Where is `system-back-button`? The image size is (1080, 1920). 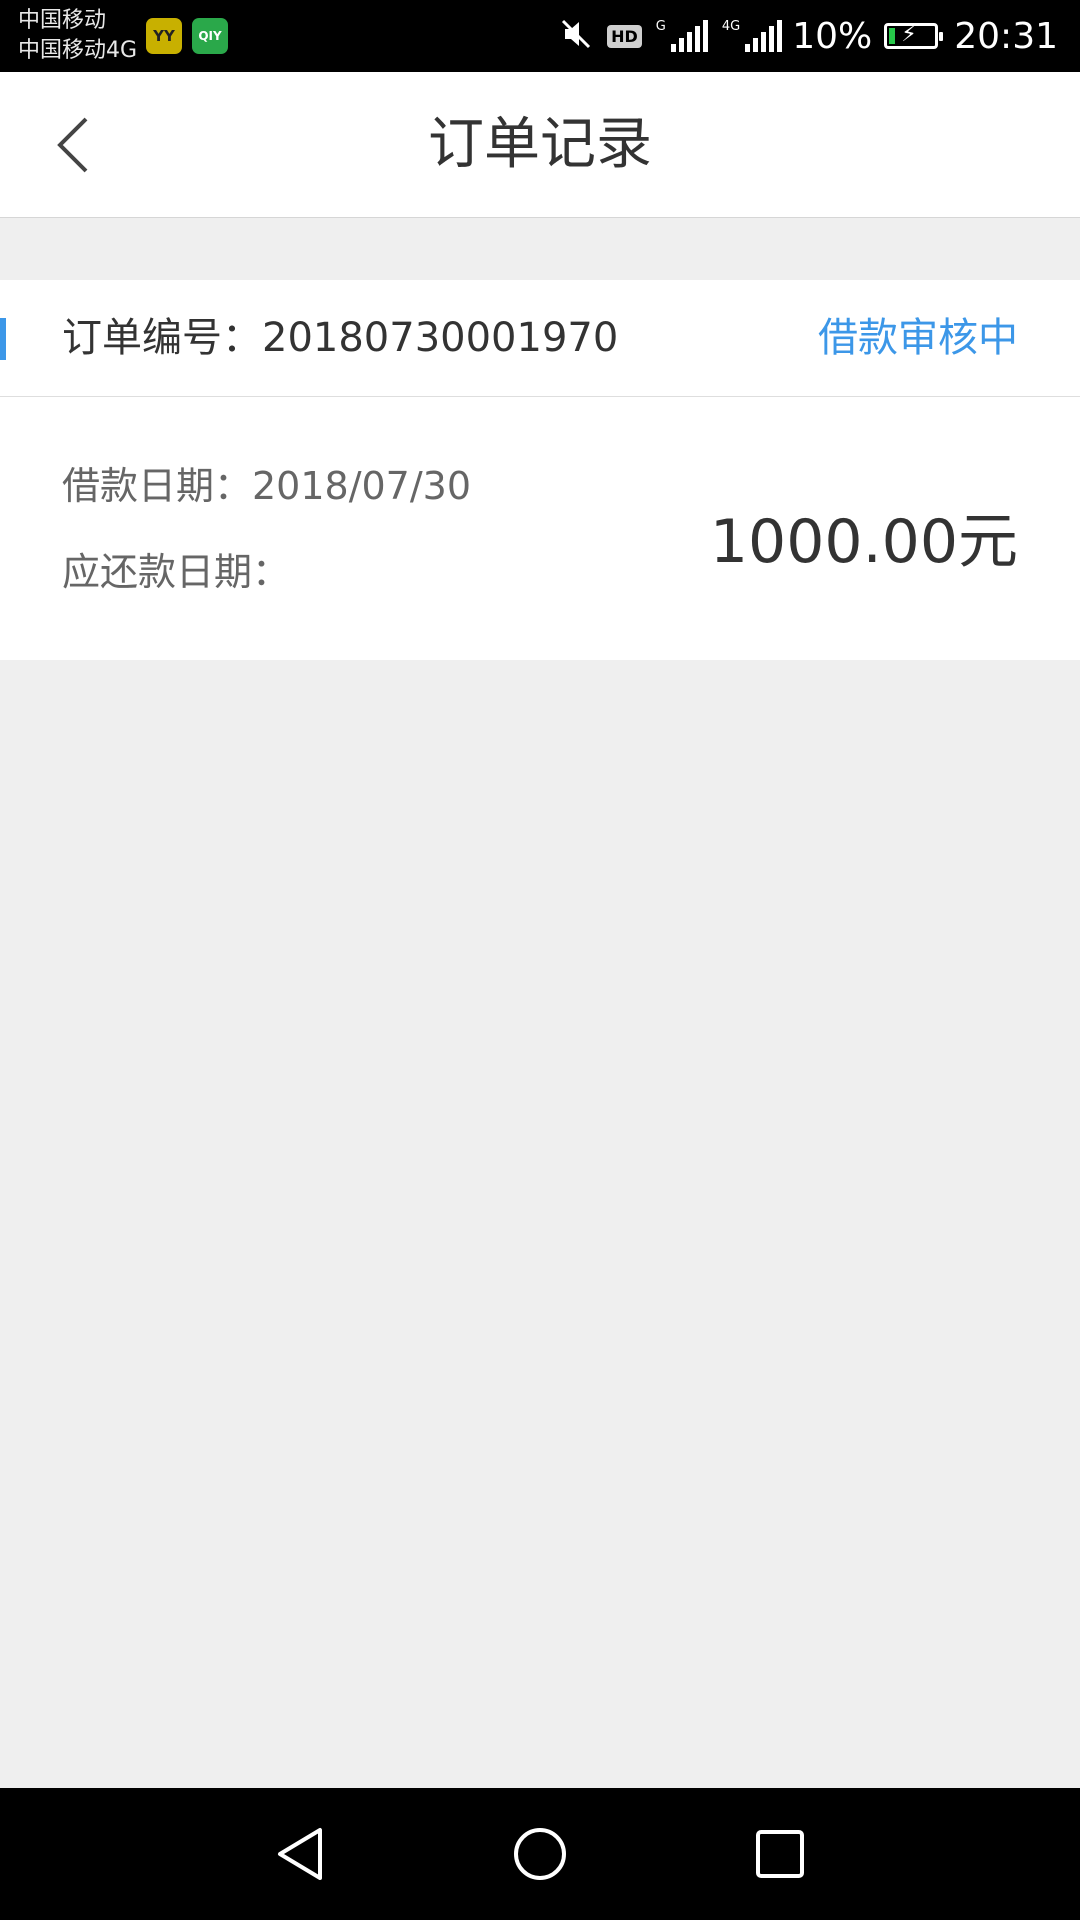 system-back-button is located at coordinates (300, 1854).